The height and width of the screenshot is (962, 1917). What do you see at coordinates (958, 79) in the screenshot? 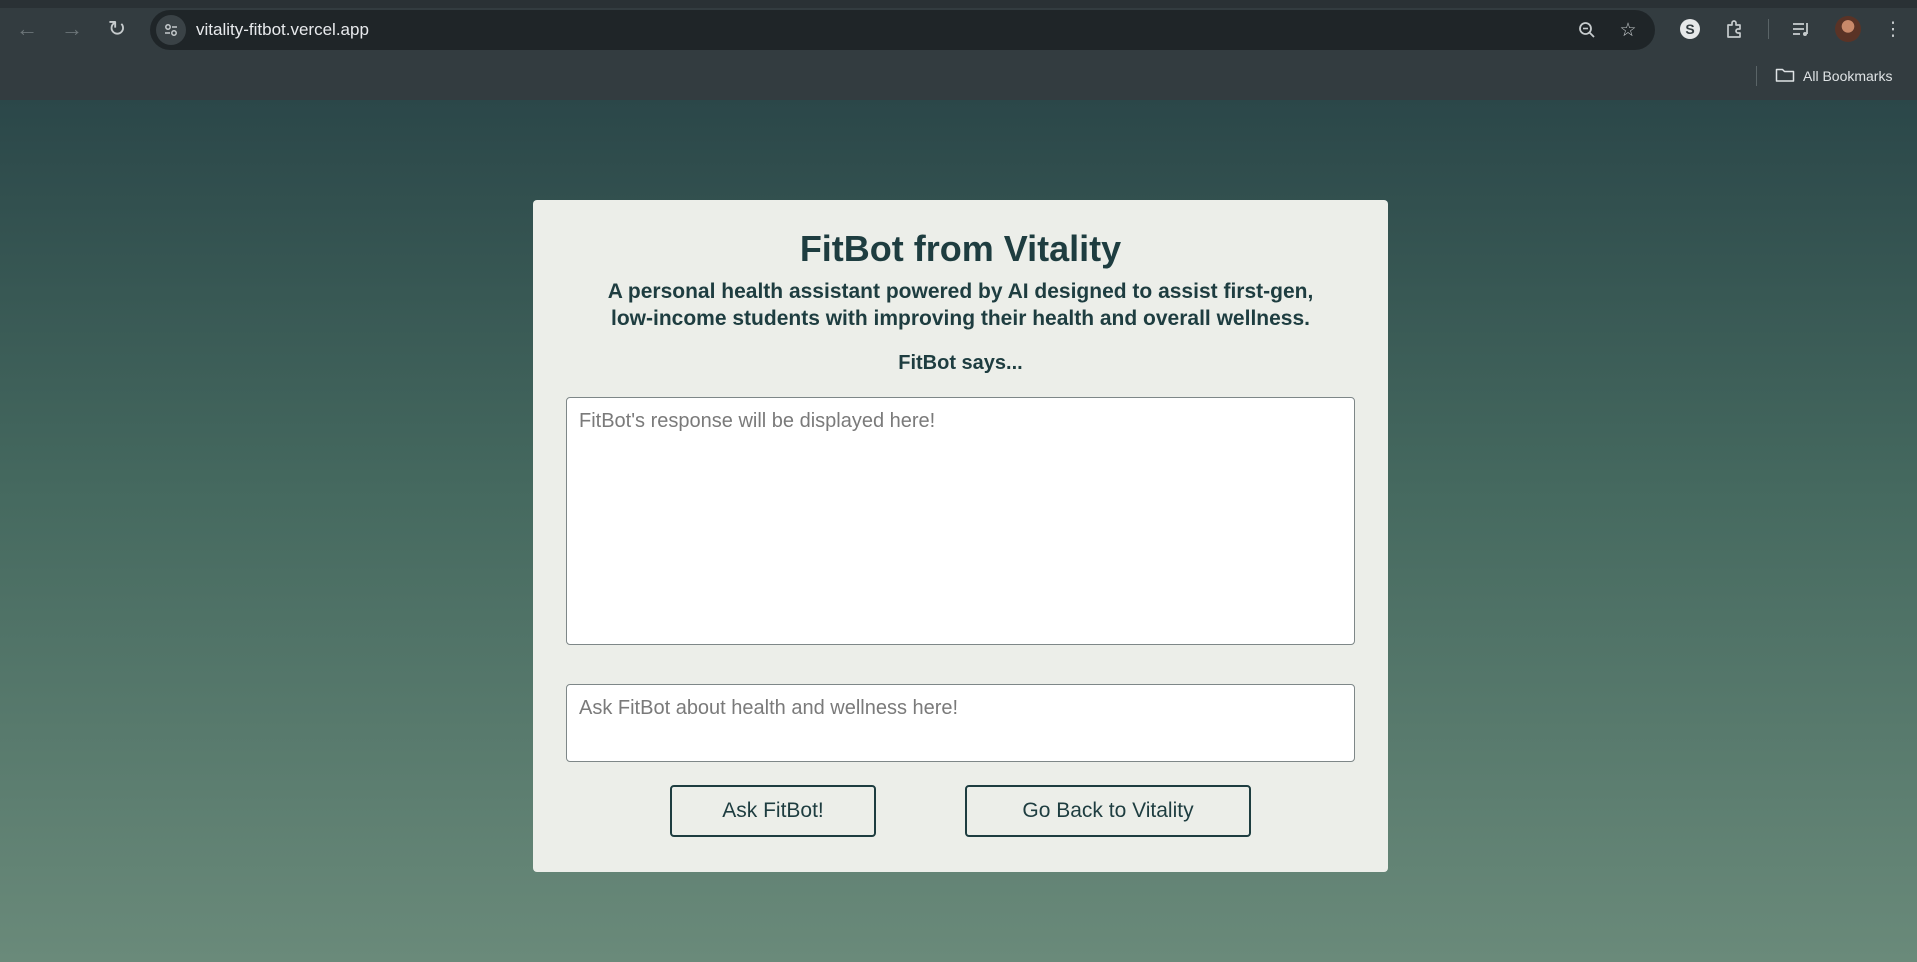
I see `bookmarks-bar` at bounding box center [958, 79].